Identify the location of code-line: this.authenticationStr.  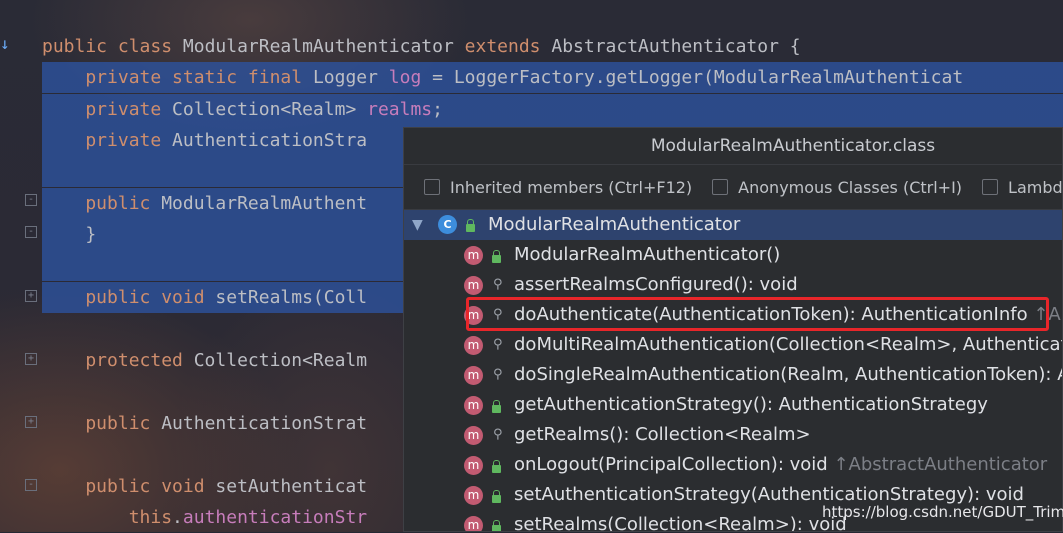
(204, 517).